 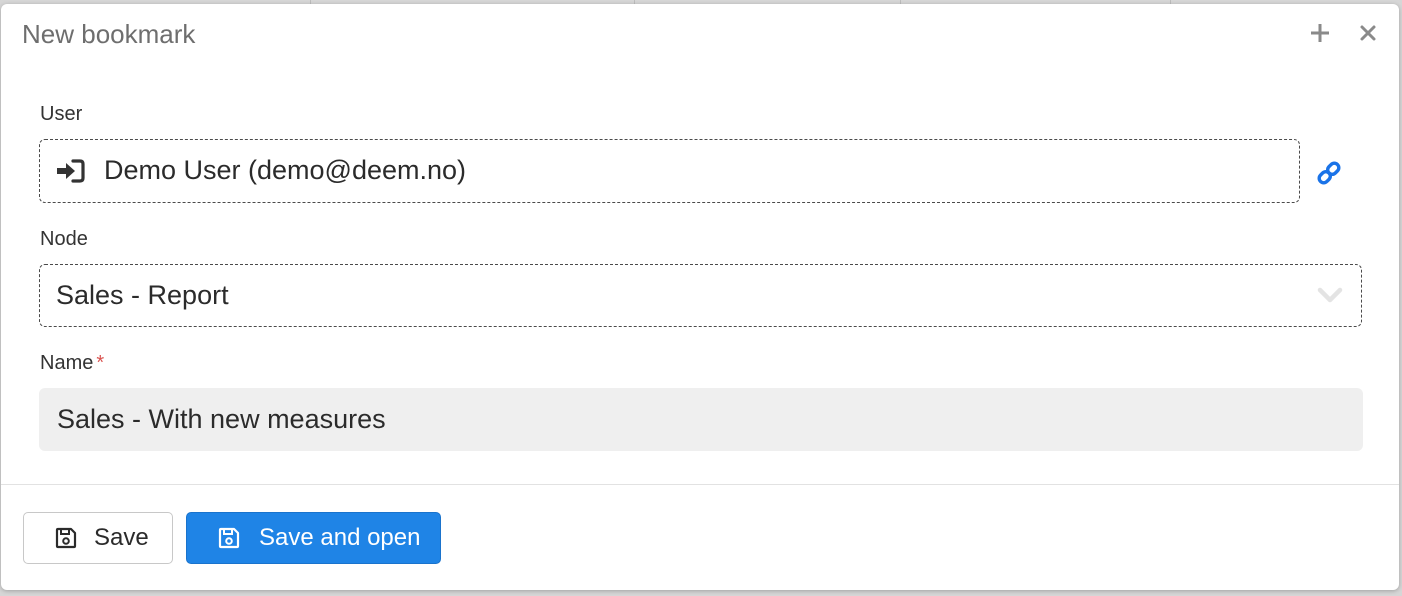 I want to click on user-value: Demo User (demo@deem.no), so click(x=285, y=170).